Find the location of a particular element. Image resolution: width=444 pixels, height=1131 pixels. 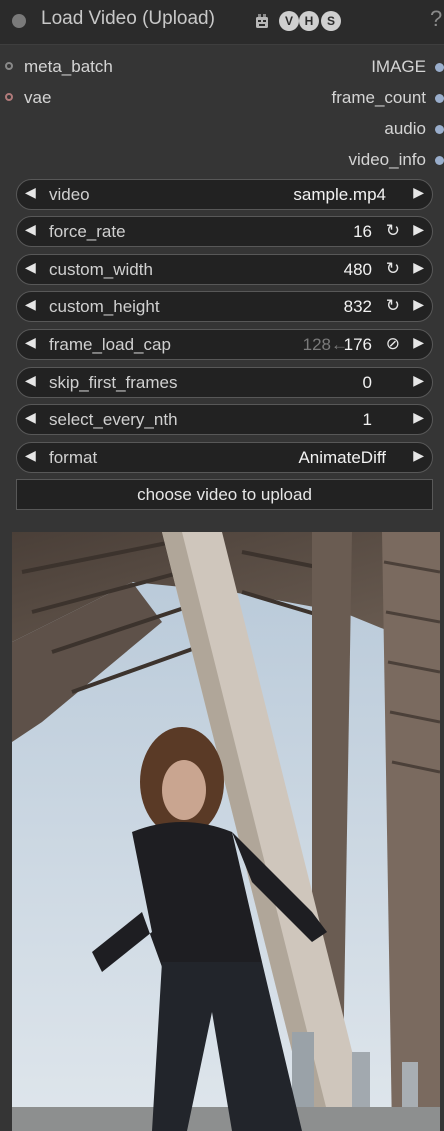

widget-label: format is located at coordinates (73, 457).